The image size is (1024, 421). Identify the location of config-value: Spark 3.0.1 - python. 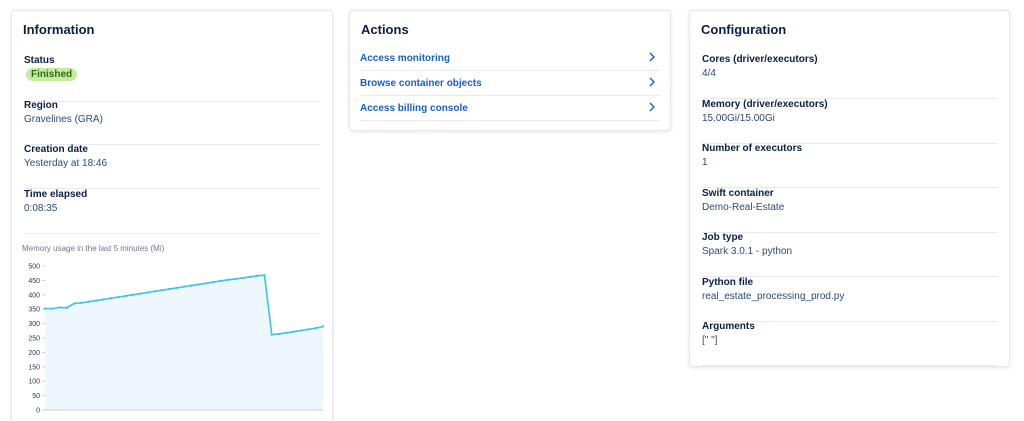
(747, 251).